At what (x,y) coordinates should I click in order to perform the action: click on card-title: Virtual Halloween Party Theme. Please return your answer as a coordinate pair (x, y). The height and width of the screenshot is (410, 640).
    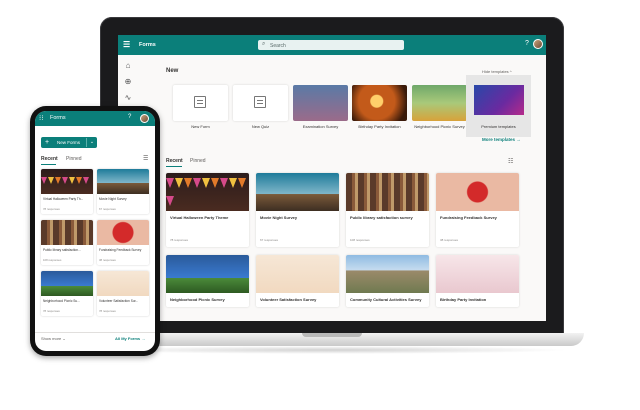
    Looking at the image, I should click on (199, 217).